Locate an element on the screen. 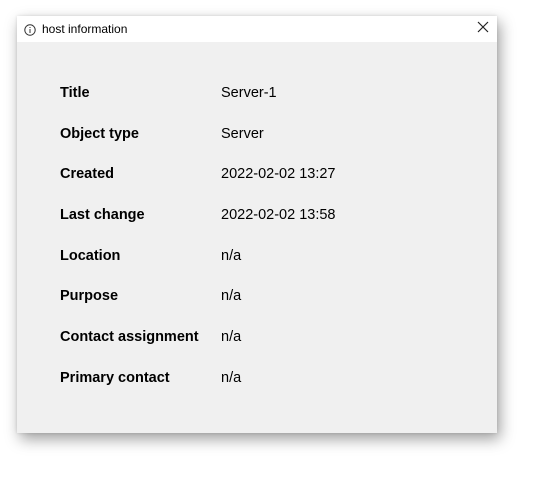  property-row-contact-assignment: Contact assignment n/a is located at coordinates (270, 348).